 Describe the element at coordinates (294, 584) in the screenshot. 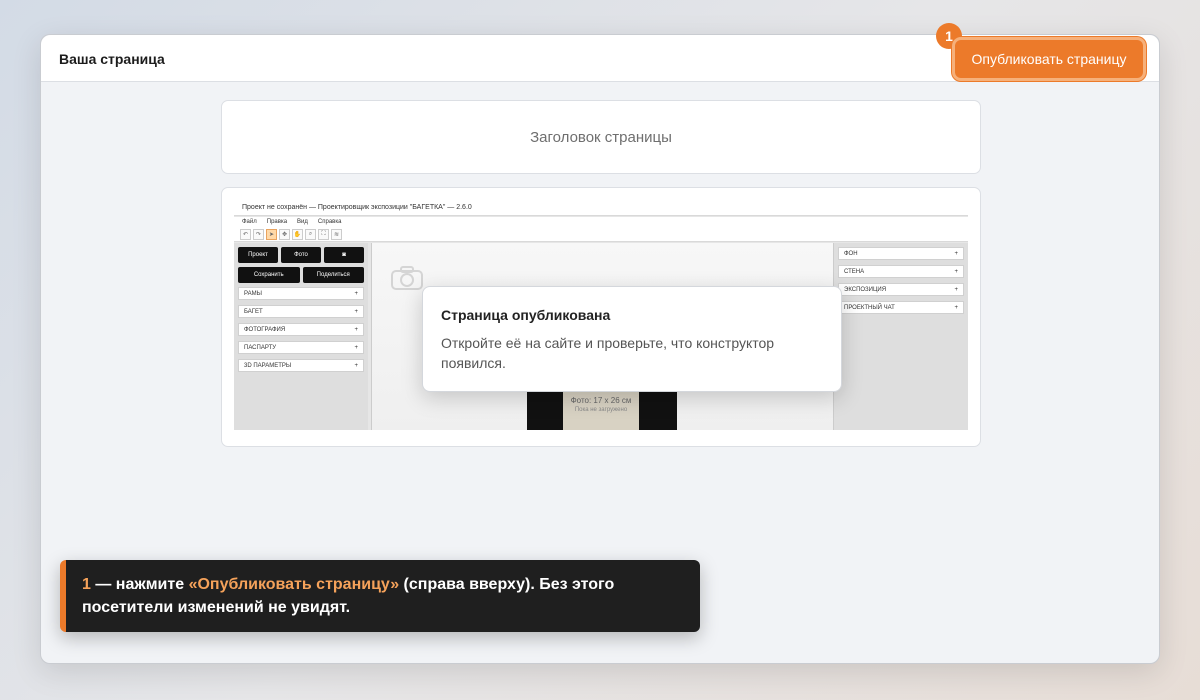

I see `hint-highlight: «Опубликовать страницу»` at that location.